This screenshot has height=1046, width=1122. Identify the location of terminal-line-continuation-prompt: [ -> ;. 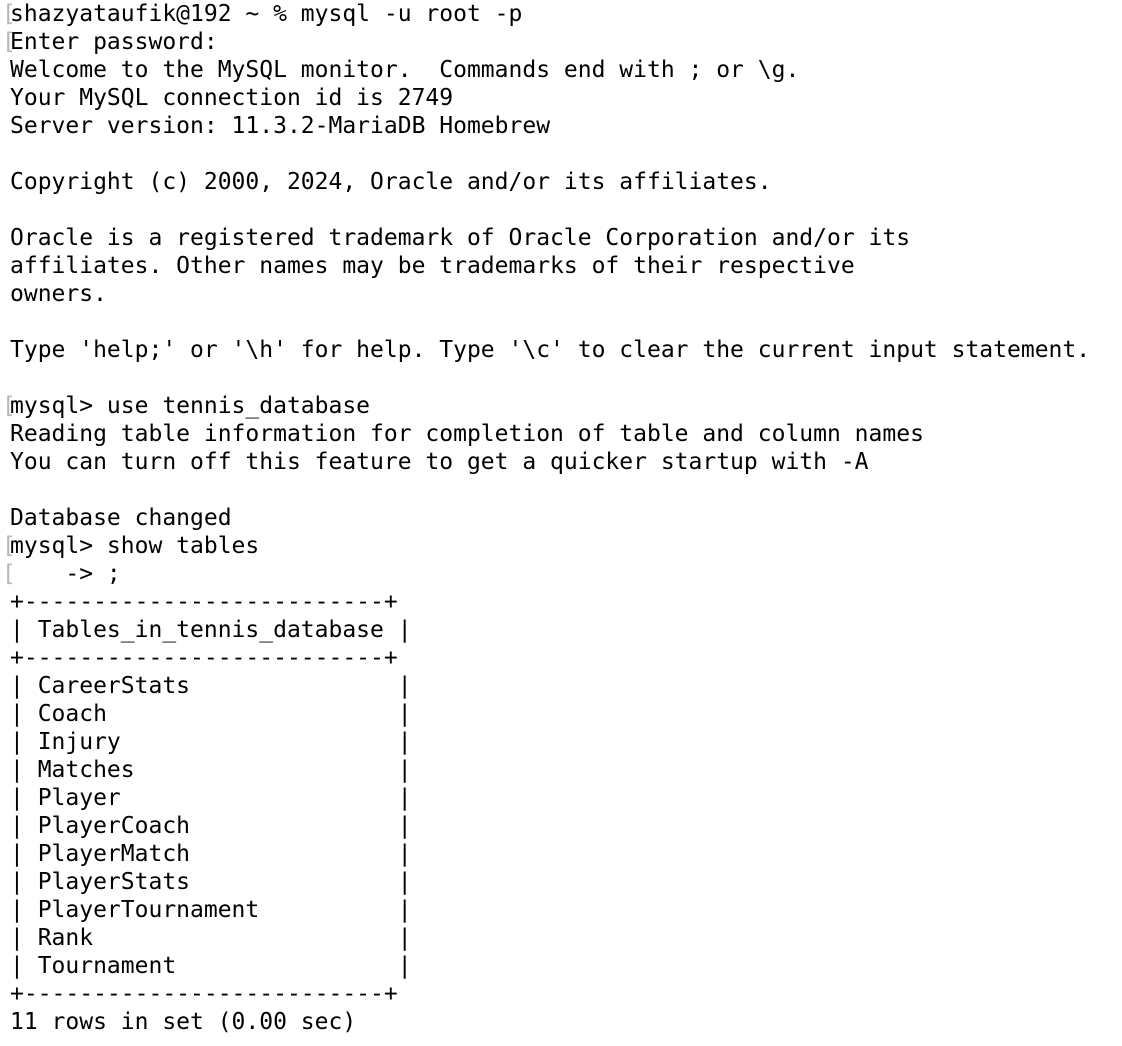
(560, 574).